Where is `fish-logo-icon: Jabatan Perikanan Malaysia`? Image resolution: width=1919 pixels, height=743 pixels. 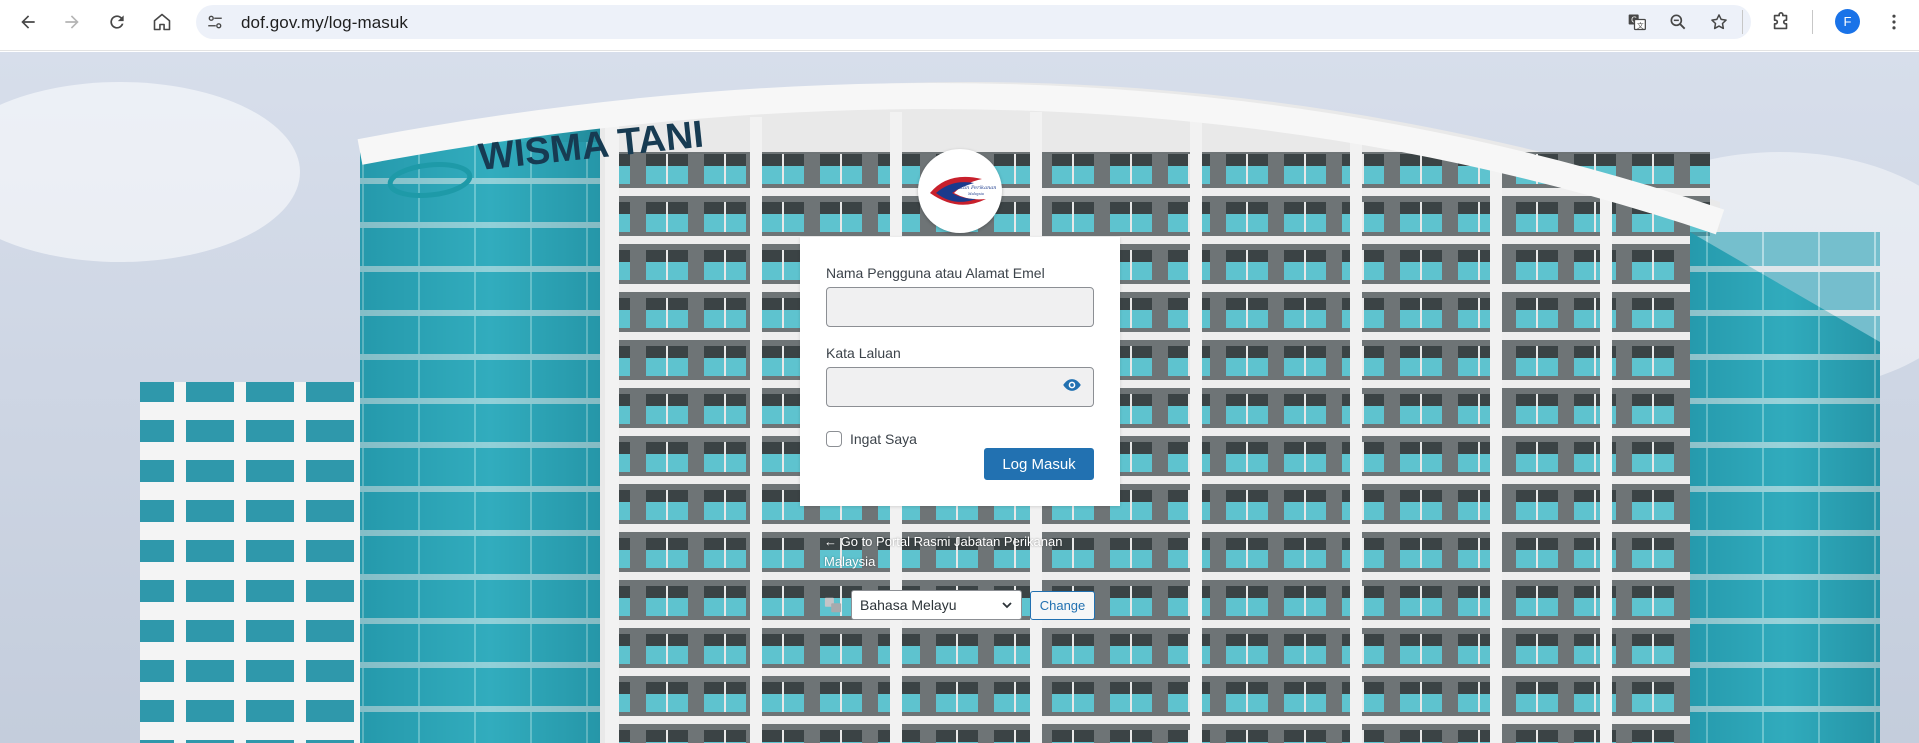 fish-logo-icon: Jabatan Perikanan Malaysia is located at coordinates (963, 190).